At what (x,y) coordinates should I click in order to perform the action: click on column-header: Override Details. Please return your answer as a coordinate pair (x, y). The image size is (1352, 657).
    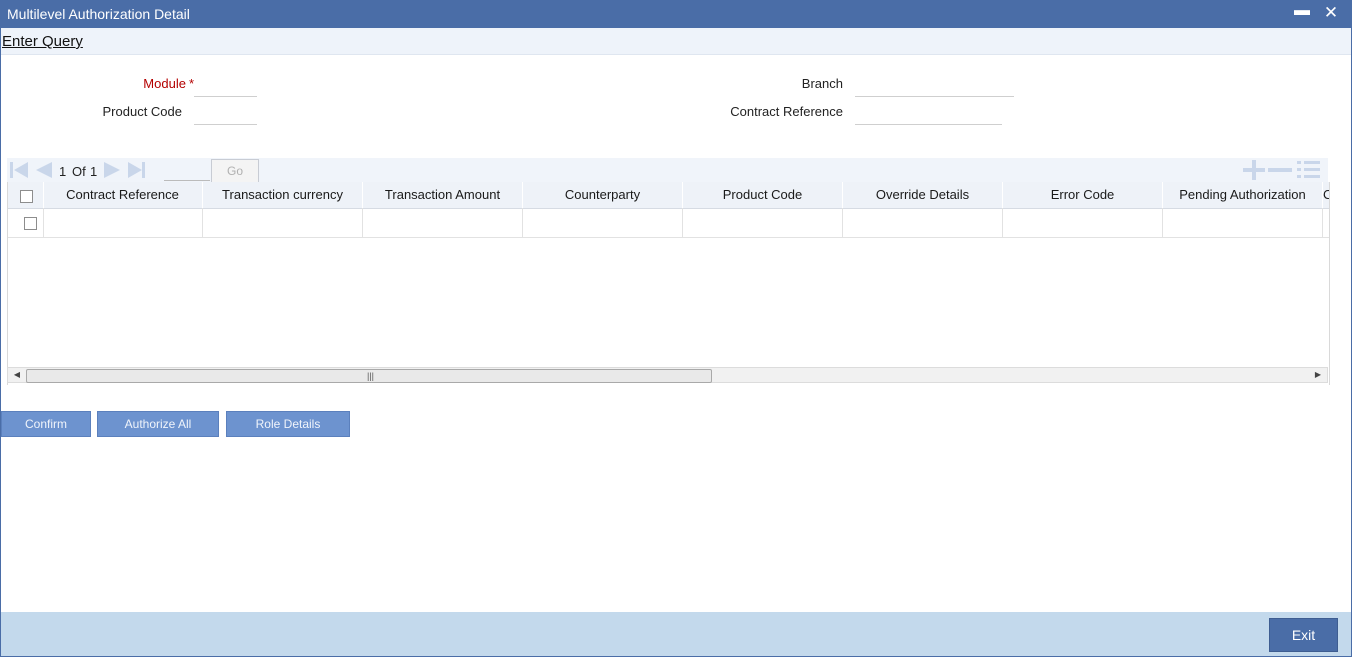
    Looking at the image, I should click on (923, 195).